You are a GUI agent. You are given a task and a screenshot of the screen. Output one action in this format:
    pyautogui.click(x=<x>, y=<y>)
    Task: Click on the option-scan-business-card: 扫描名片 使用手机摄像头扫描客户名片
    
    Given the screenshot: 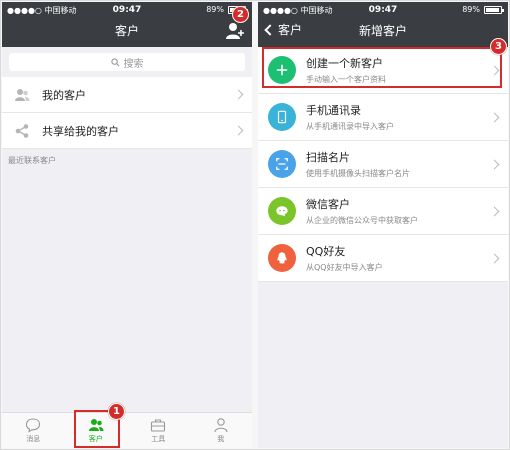 What is the action you would take?
    pyautogui.click(x=383, y=164)
    